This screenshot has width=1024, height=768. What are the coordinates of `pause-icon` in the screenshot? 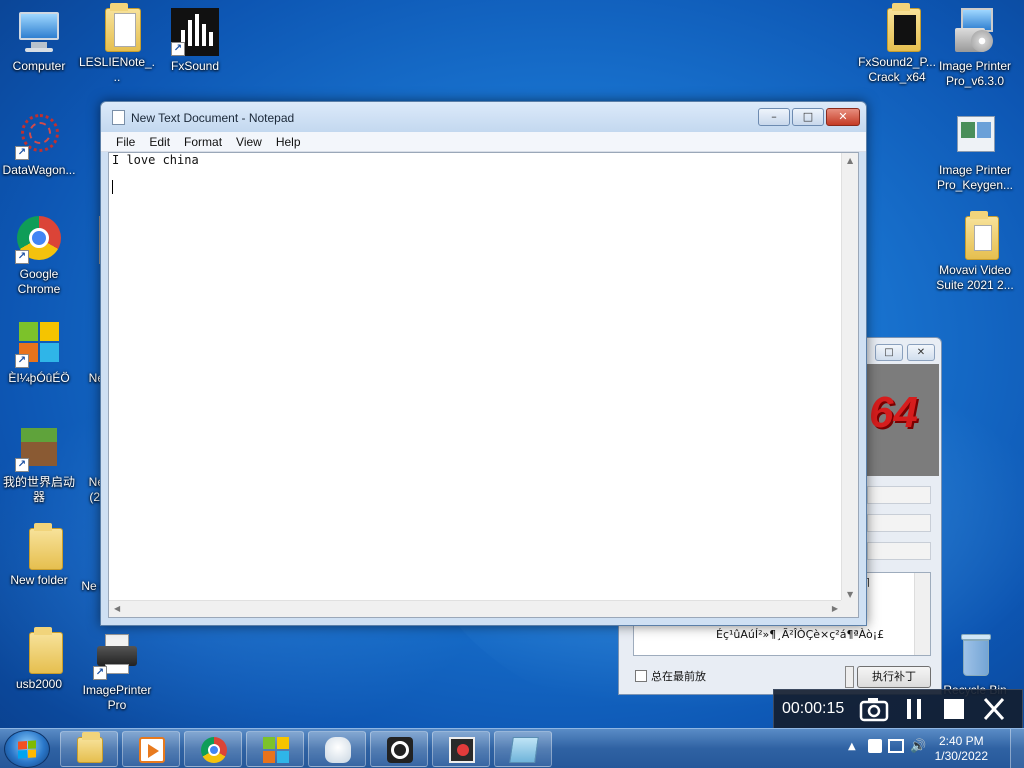 It's located at (914, 709).